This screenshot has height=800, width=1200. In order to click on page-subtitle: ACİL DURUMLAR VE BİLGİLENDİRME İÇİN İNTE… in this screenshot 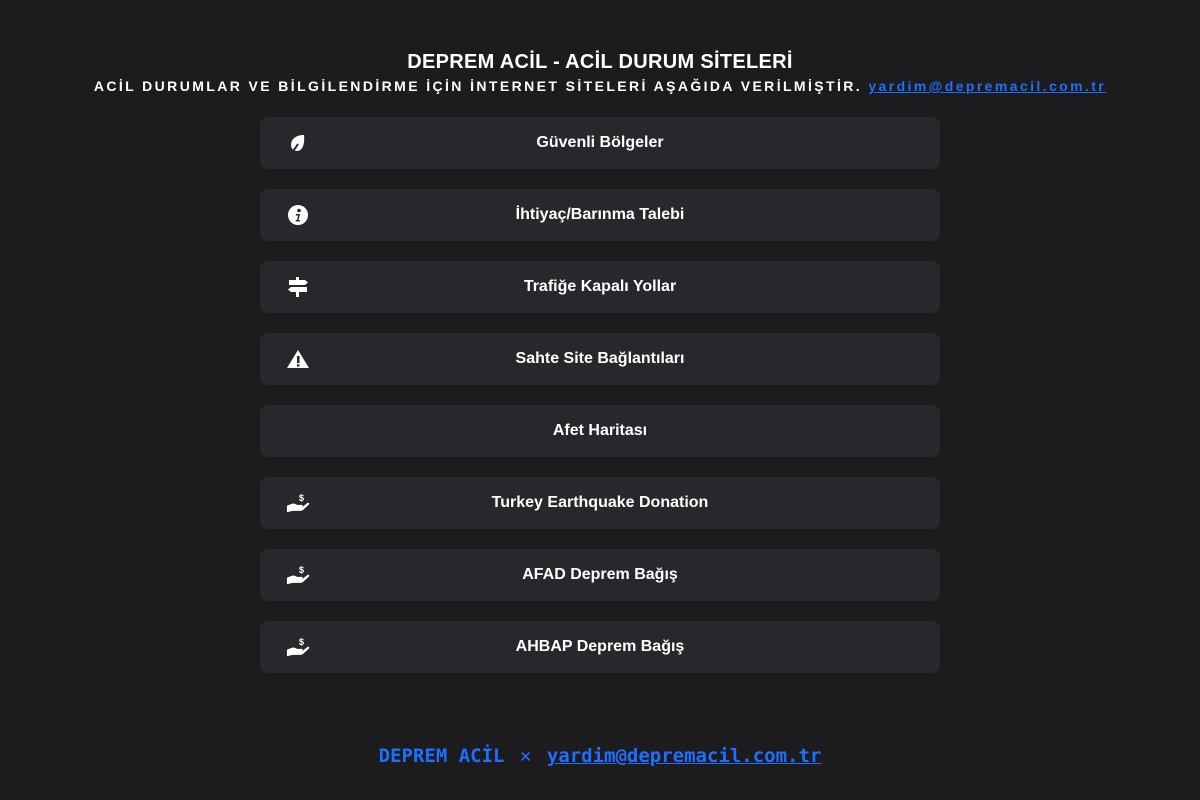, I will do `click(600, 86)`.